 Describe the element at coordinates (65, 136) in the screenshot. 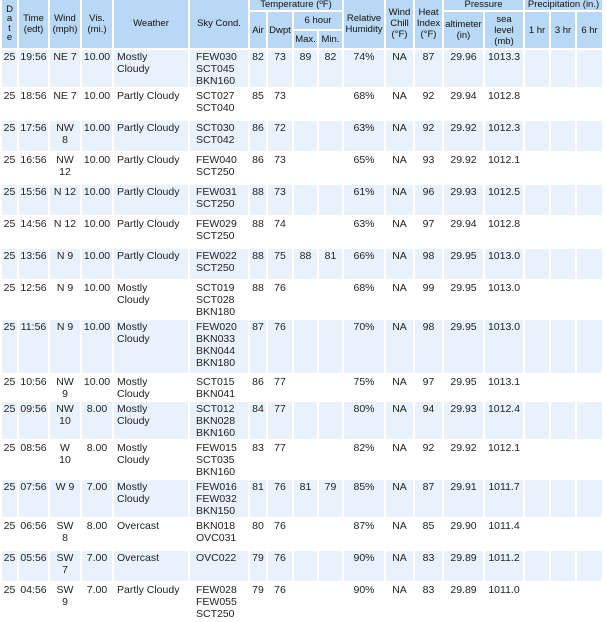

I see `cell-wind: NW 8` at that location.